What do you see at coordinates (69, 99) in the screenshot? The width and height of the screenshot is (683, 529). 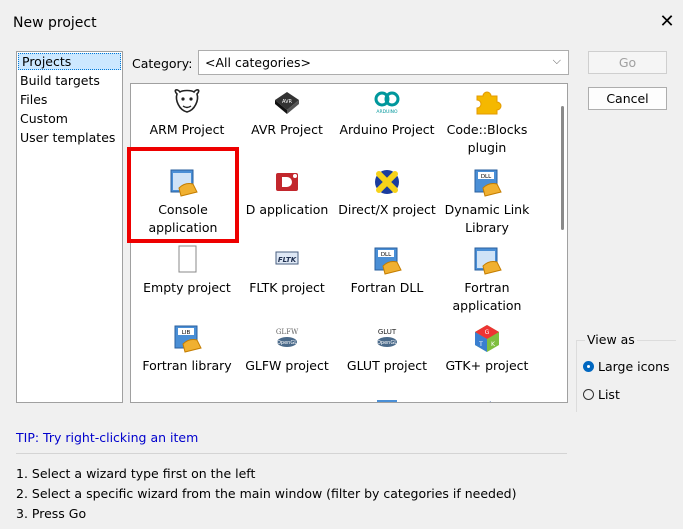 I see `wizard-type-files: Files` at bounding box center [69, 99].